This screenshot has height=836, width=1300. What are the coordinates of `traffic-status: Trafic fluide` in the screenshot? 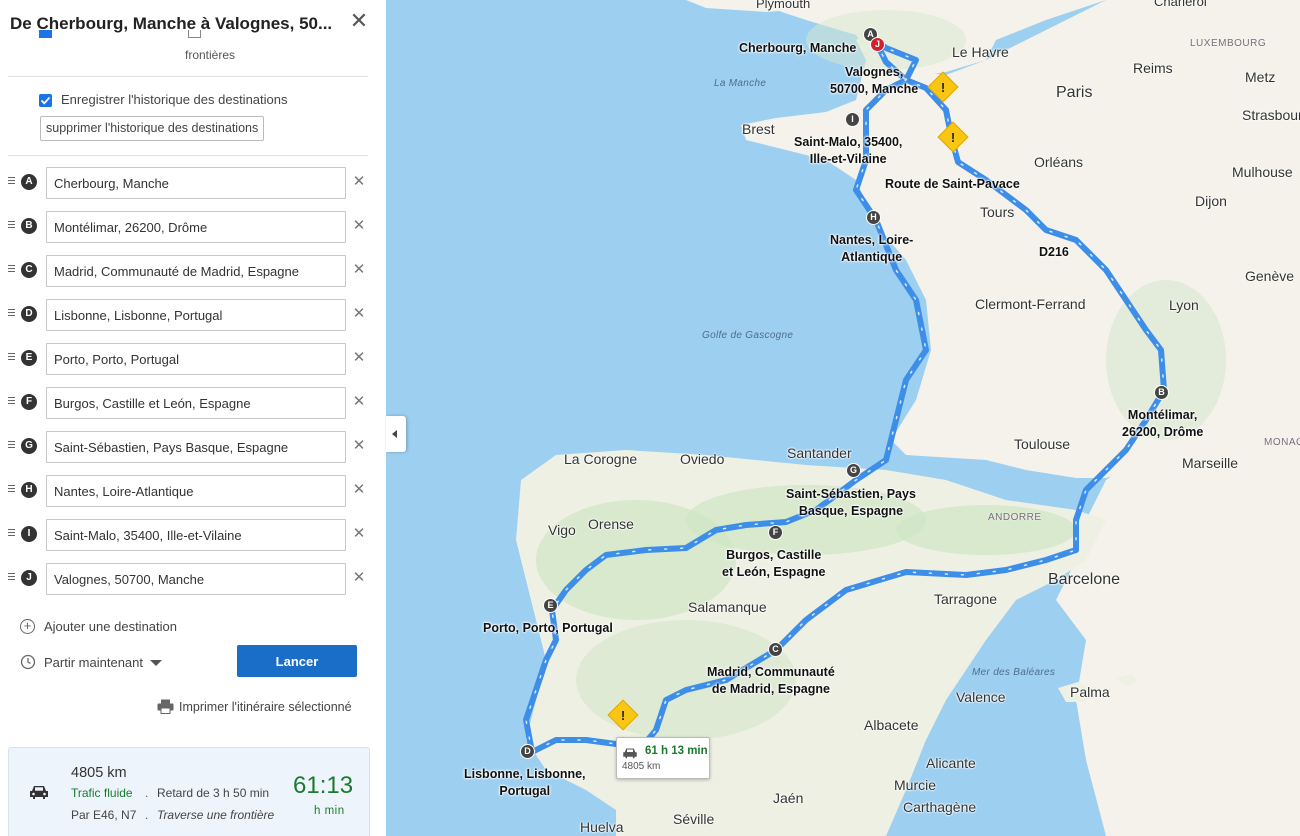 It's located at (102, 793).